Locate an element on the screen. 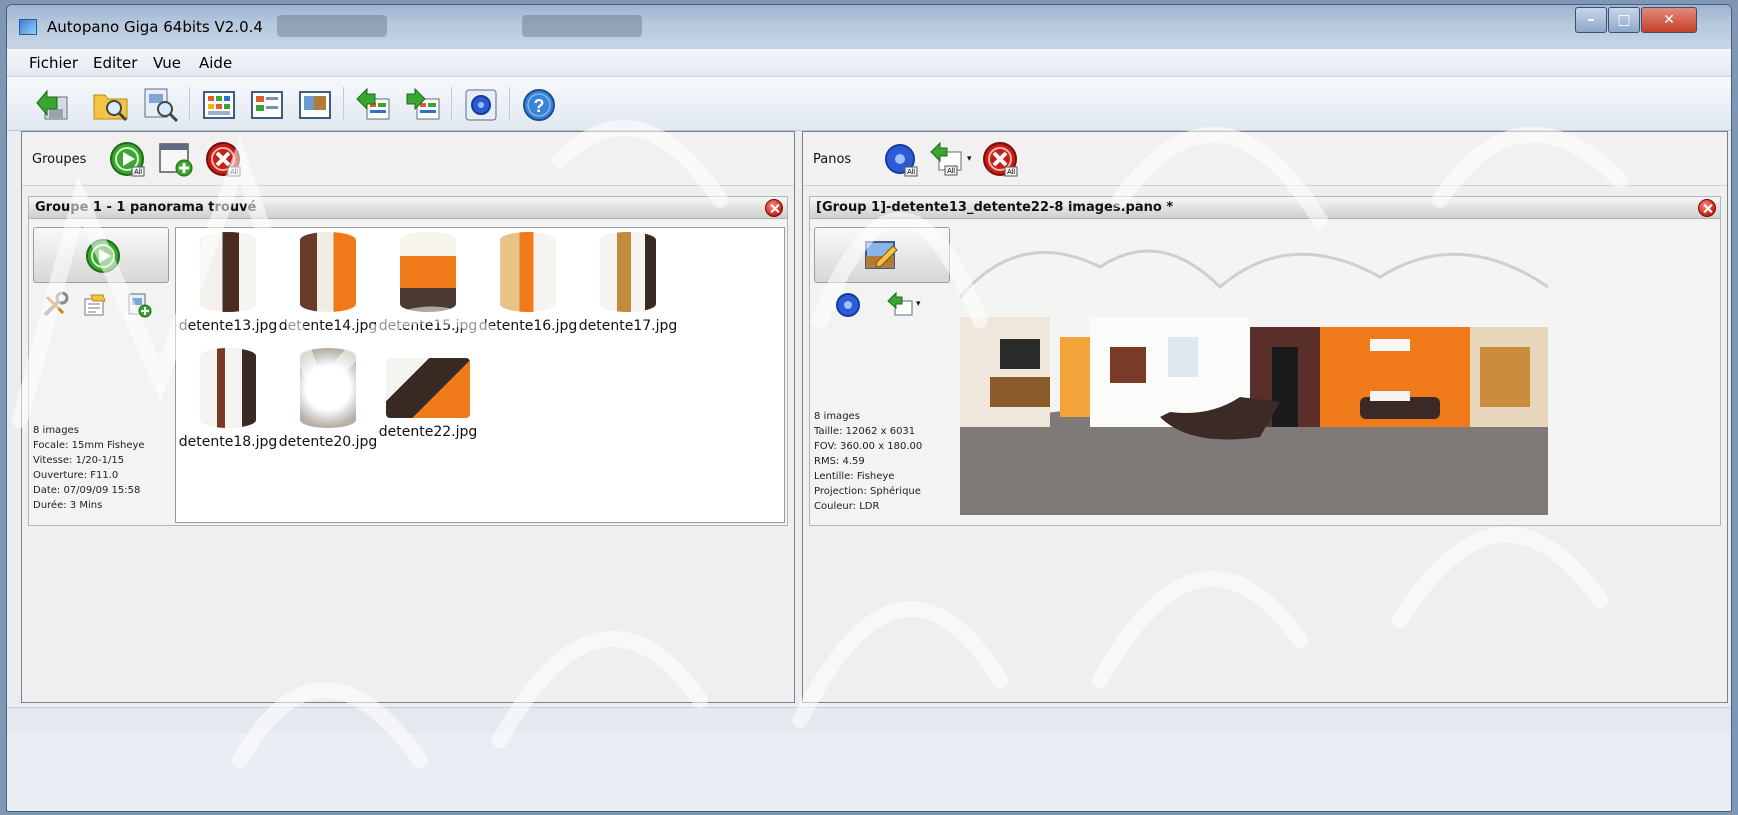  groups-panel-header: Groupes All All is located at coordinates (408, 159).